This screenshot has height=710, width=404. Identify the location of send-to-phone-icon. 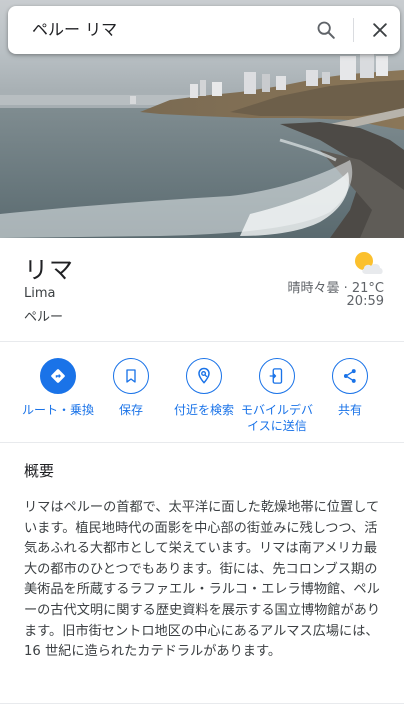
(277, 376).